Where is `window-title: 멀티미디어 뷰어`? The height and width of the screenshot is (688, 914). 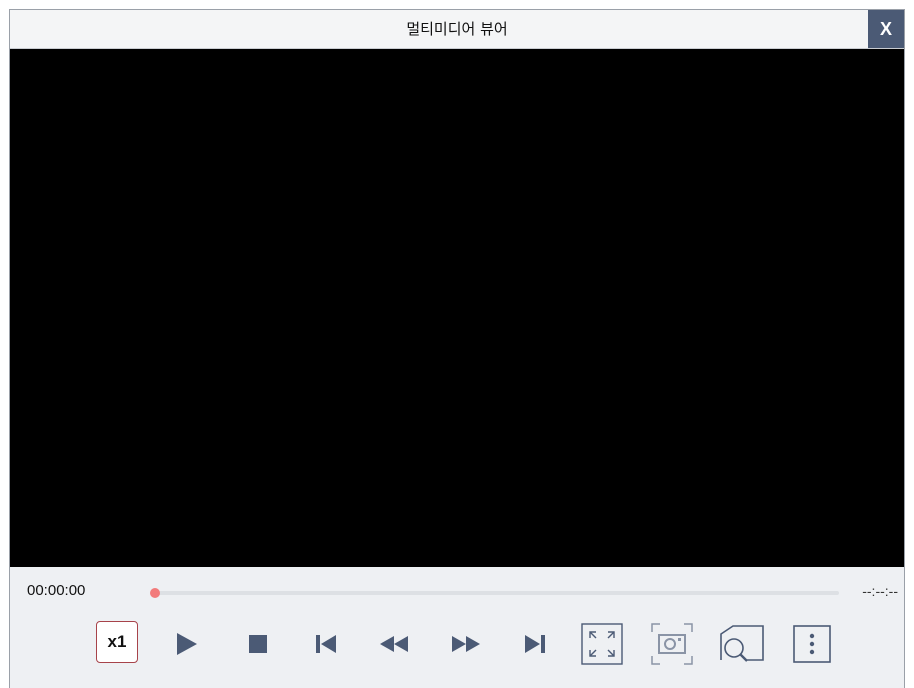
window-title: 멀티미디어 뷰어 is located at coordinates (457, 29).